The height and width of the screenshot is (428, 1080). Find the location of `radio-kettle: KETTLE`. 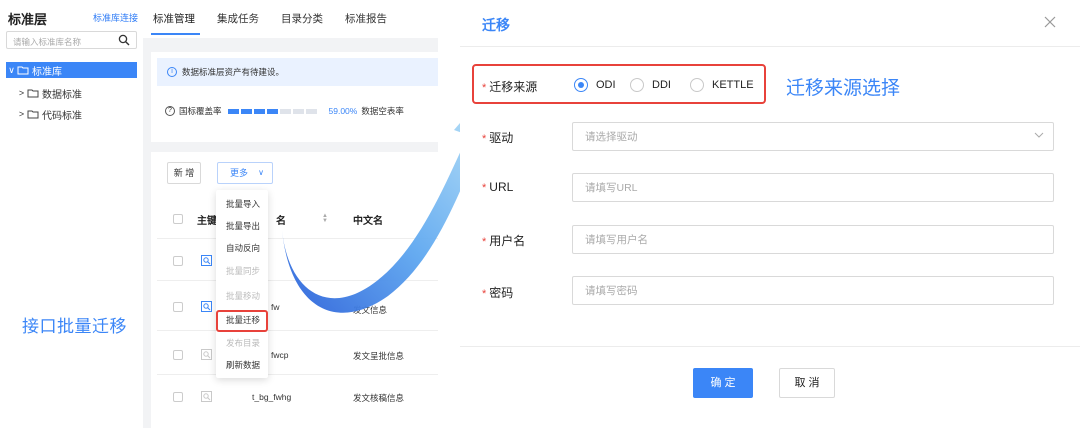

radio-kettle: KETTLE is located at coordinates (722, 85).